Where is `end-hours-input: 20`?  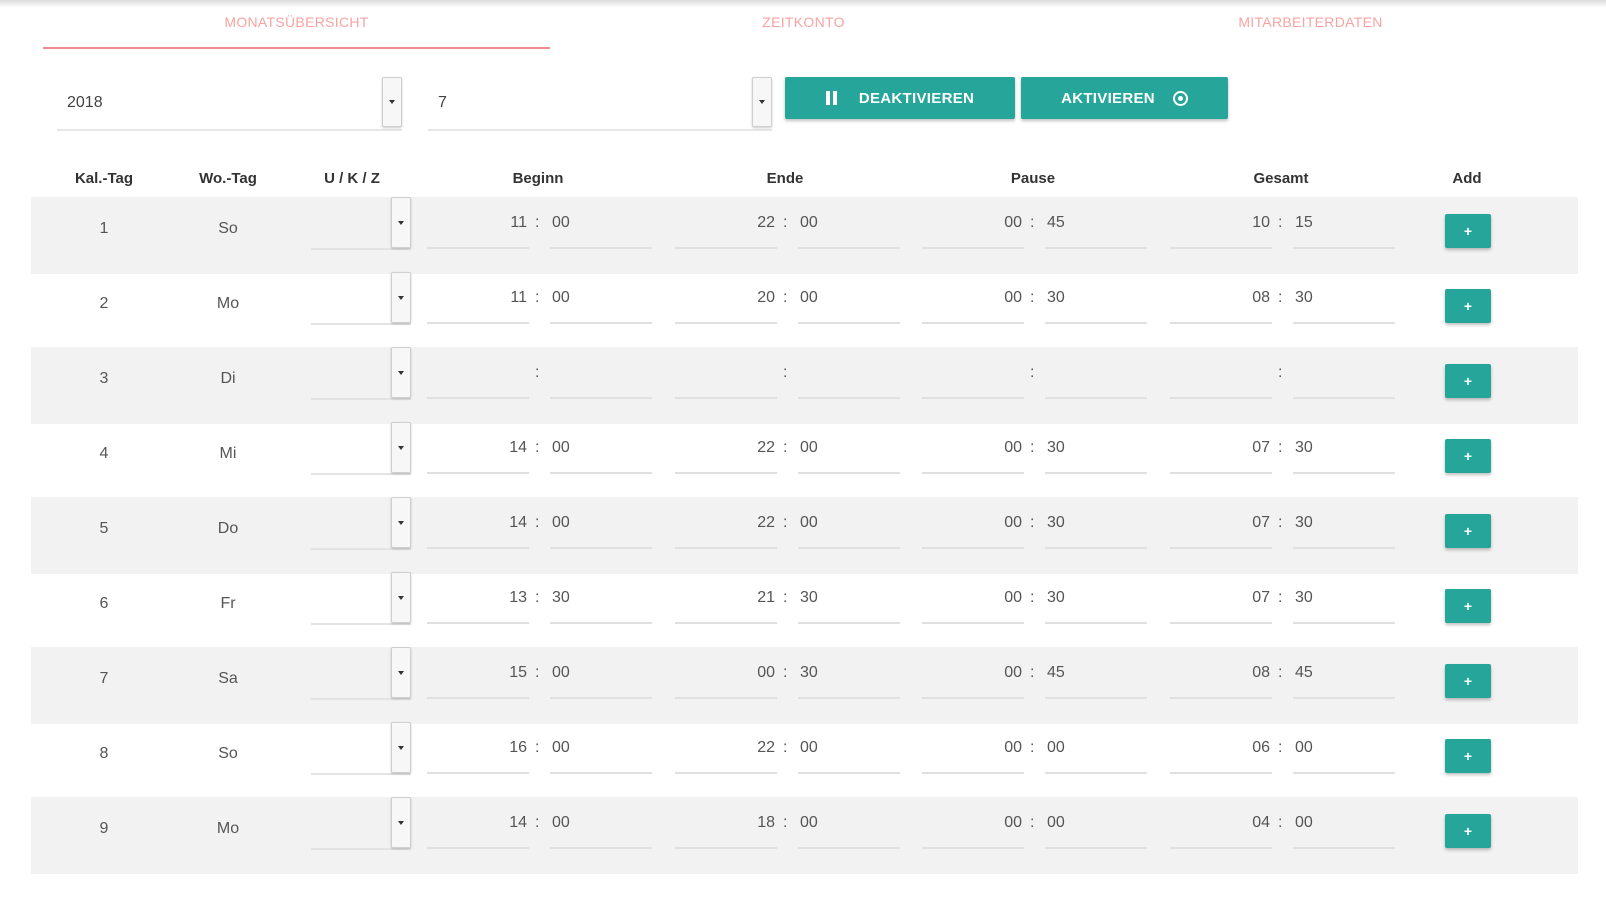 end-hours-input: 20 is located at coordinates (726, 298).